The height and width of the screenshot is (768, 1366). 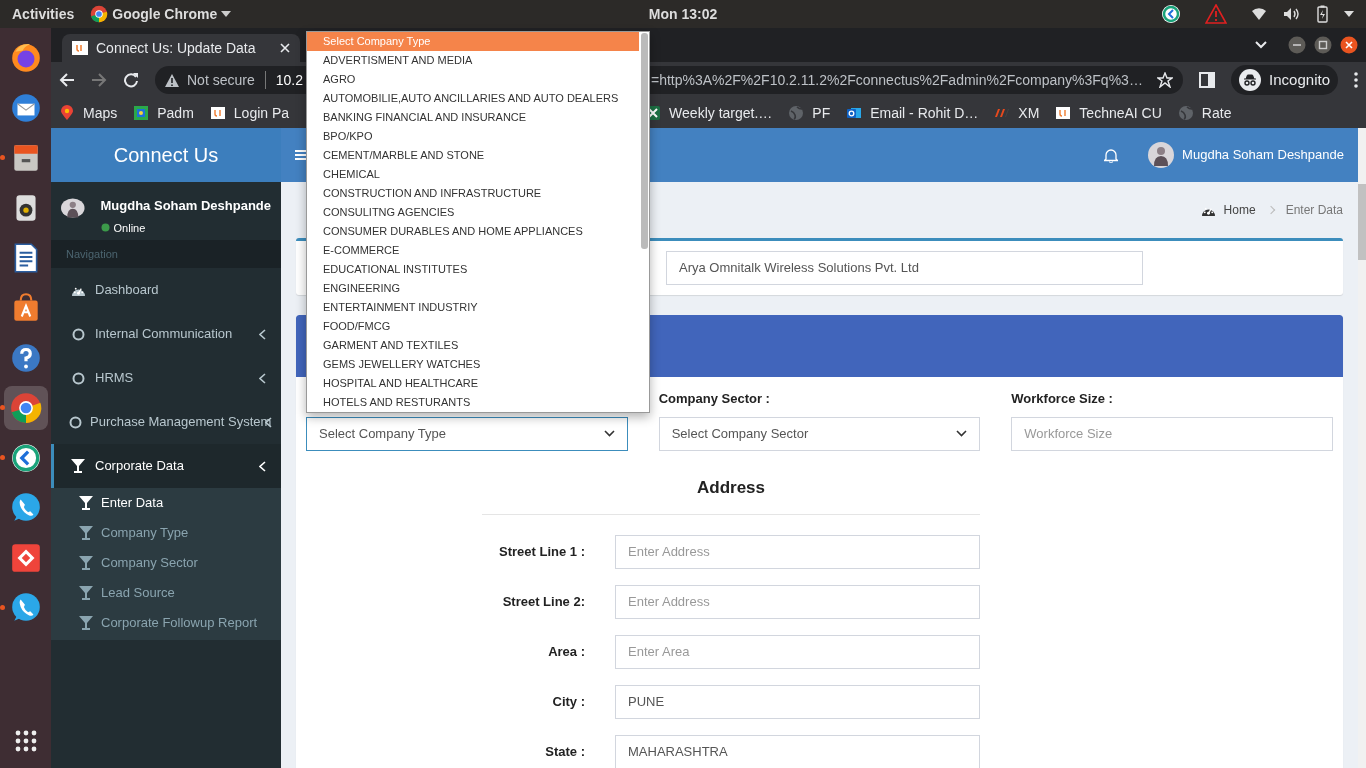 I want to click on bookmark-star-icon, so click(x=1165, y=80).